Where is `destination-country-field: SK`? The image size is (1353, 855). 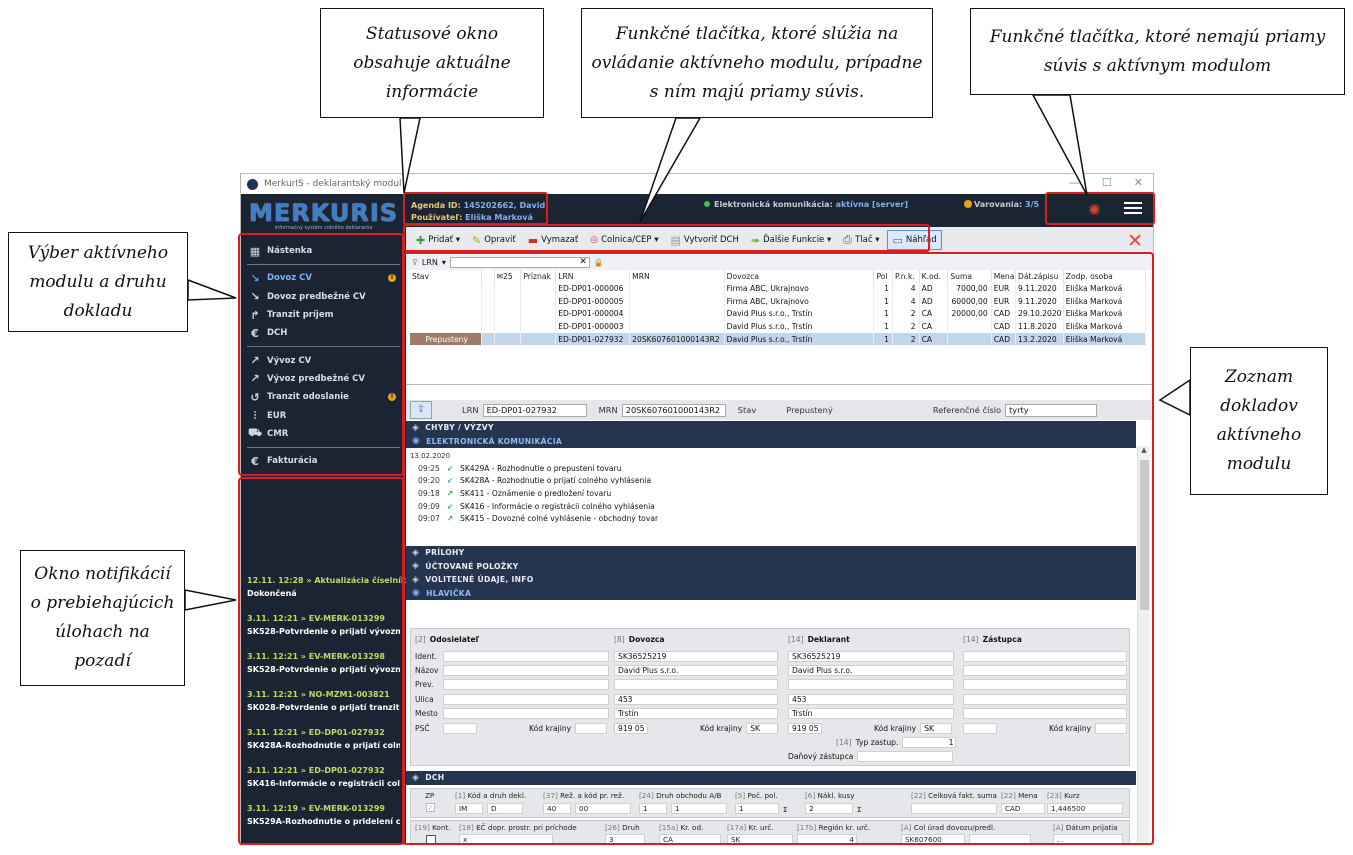
destination-country-field: SK is located at coordinates (760, 839).